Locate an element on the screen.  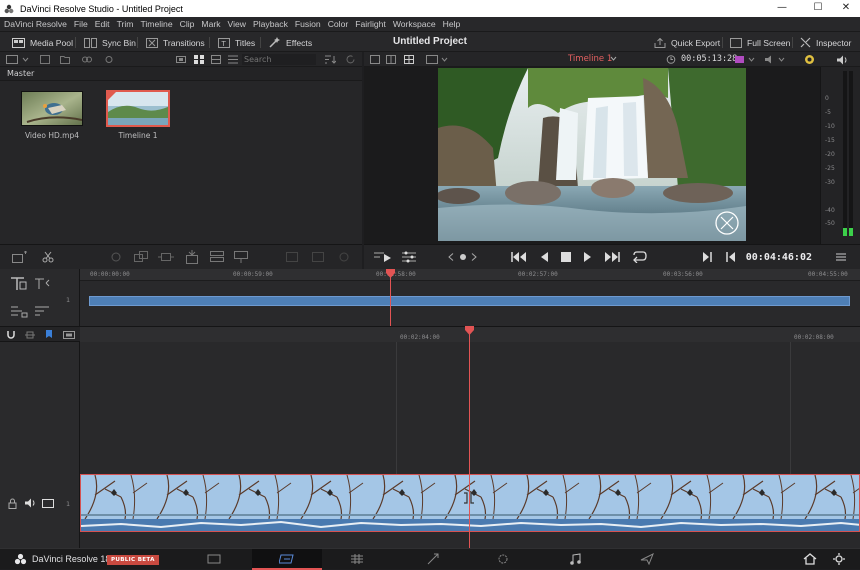
fusion-page-icon is located at coordinates (433, 559).